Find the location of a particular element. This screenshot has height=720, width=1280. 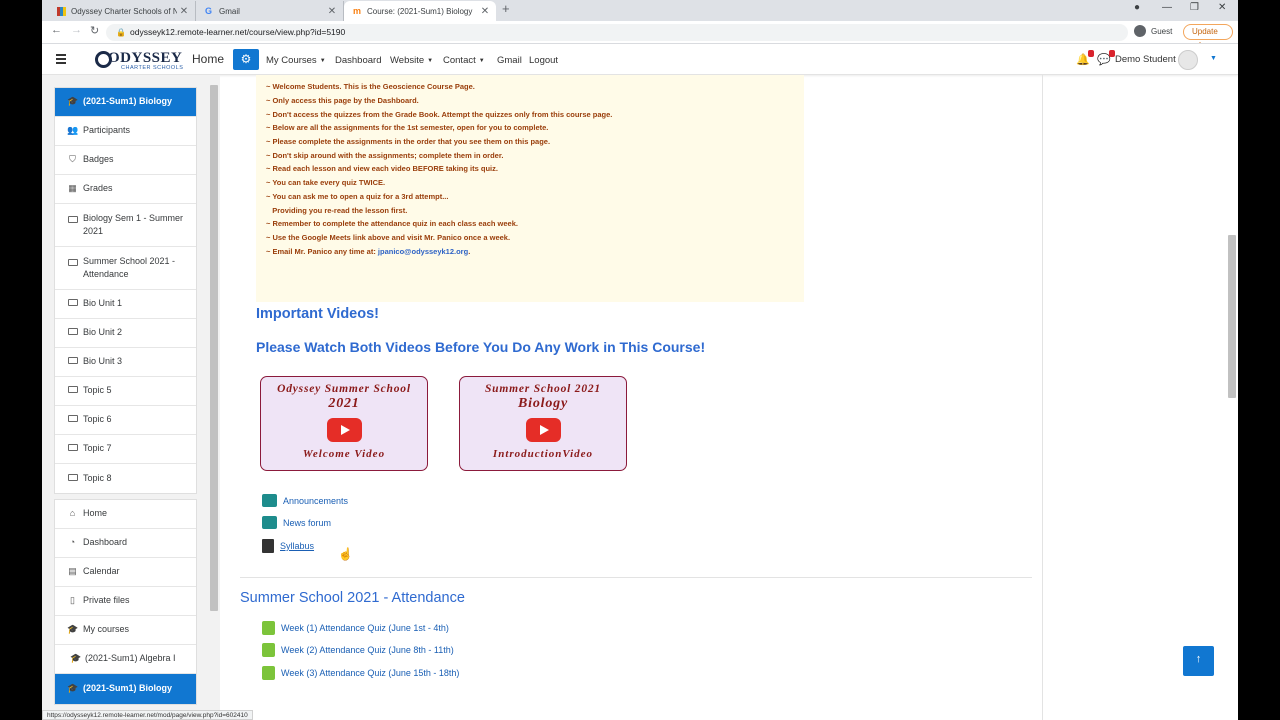

sidebar-item-private-files: ▯ Private files is located at coordinates (125, 601).